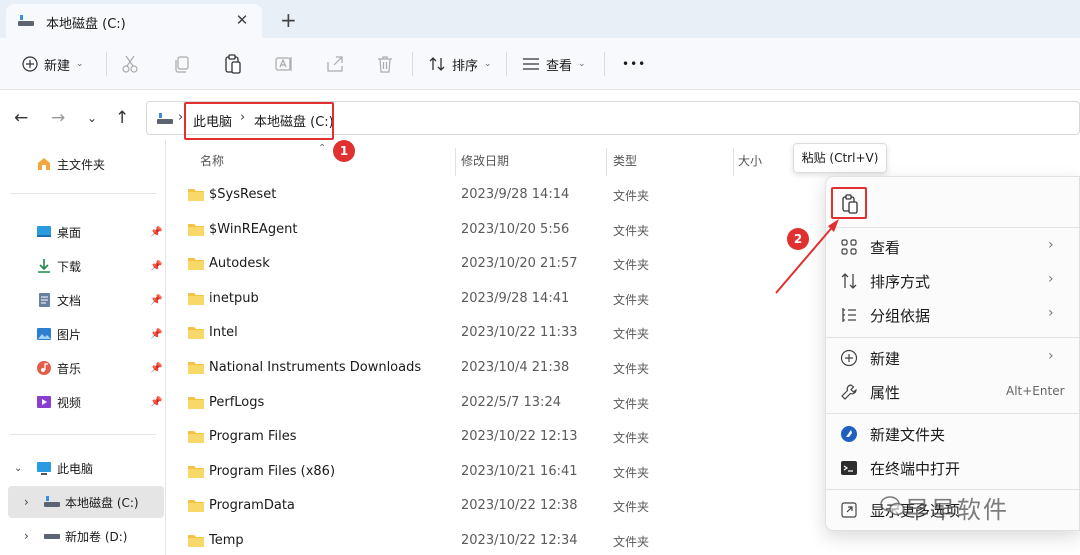 The height and width of the screenshot is (555, 1080). What do you see at coordinates (212, 160) in the screenshot?
I see `column-header-name: 名称` at bounding box center [212, 160].